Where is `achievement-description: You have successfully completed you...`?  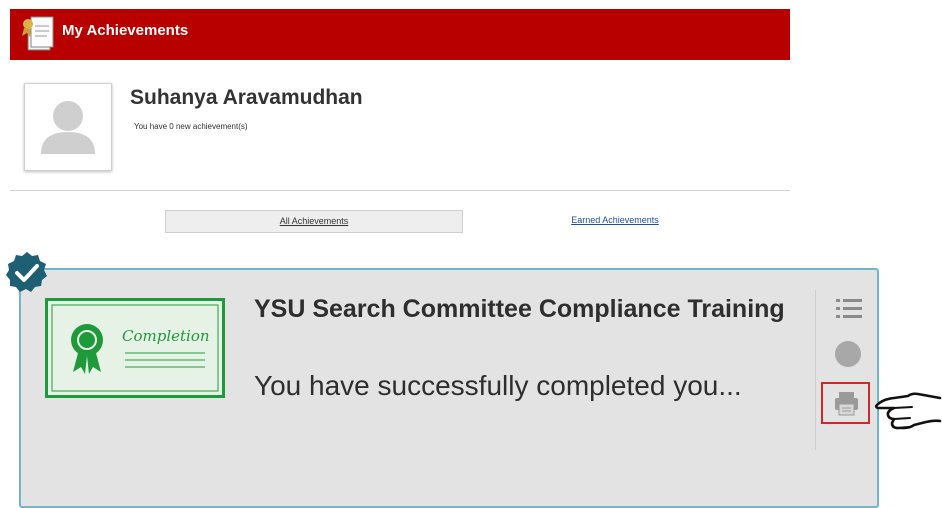 achievement-description: You have successfully completed you... is located at coordinates (498, 385).